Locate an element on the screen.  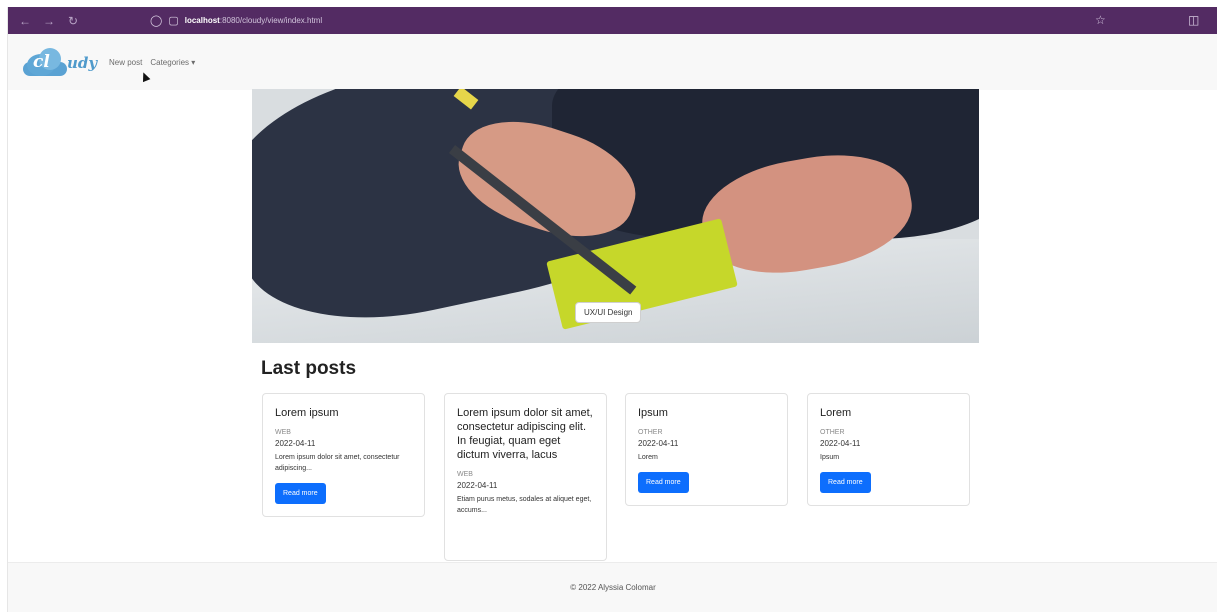
nav-categories-dropdown: Categories ▾ is located at coordinates (172, 62).